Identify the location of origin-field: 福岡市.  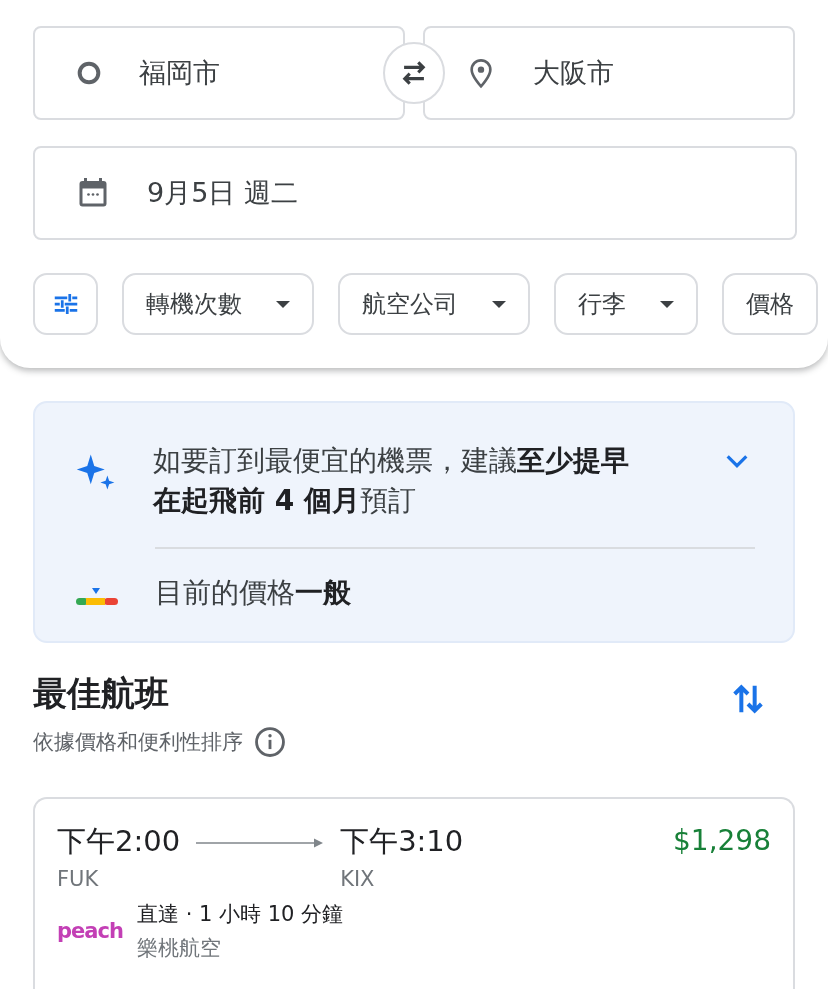
(219, 73).